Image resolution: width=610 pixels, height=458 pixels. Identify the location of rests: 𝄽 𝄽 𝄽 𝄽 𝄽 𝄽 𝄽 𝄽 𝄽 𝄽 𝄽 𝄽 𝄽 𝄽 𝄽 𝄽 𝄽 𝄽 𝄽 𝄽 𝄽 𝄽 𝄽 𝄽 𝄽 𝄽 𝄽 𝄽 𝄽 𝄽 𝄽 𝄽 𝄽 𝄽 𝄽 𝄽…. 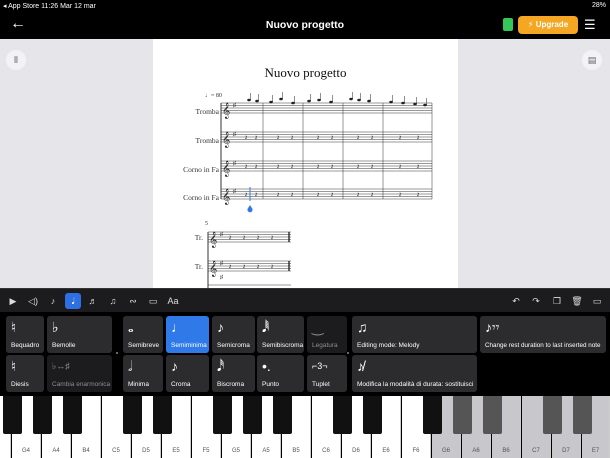
(324, 202).